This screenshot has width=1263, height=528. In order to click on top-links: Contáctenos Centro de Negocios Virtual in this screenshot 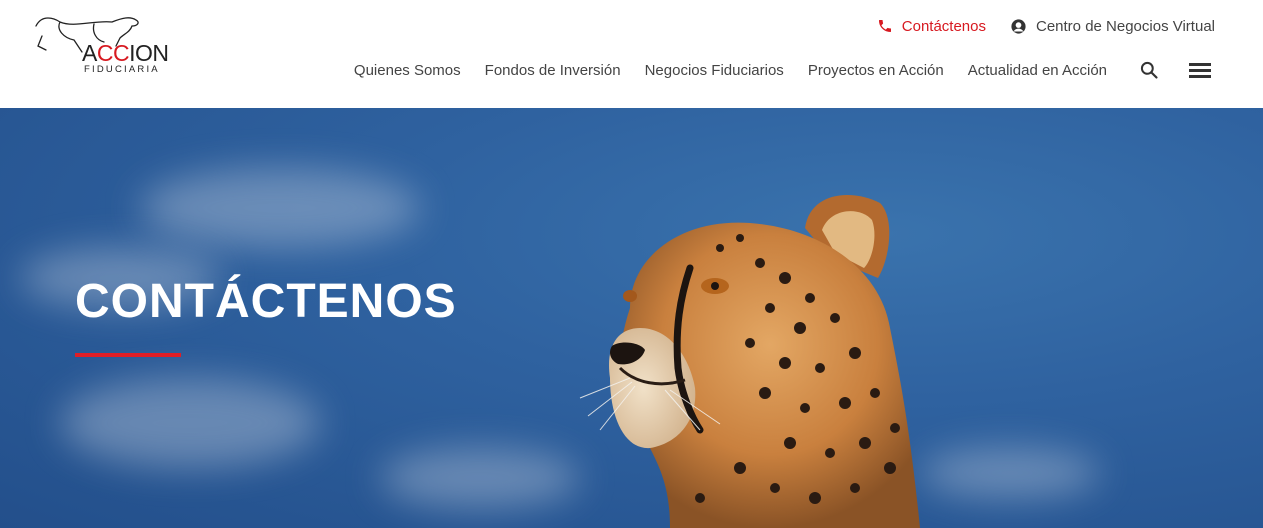, I will do `click(1046, 26)`.